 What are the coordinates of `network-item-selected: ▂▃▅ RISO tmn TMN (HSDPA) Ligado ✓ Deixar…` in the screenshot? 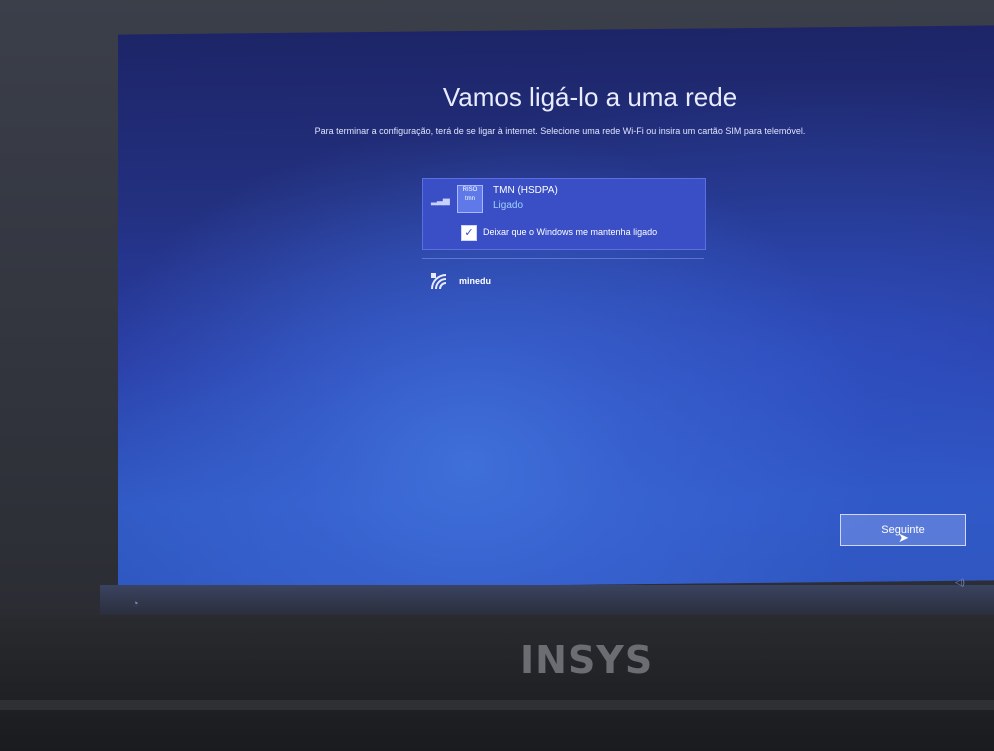 It's located at (564, 214).